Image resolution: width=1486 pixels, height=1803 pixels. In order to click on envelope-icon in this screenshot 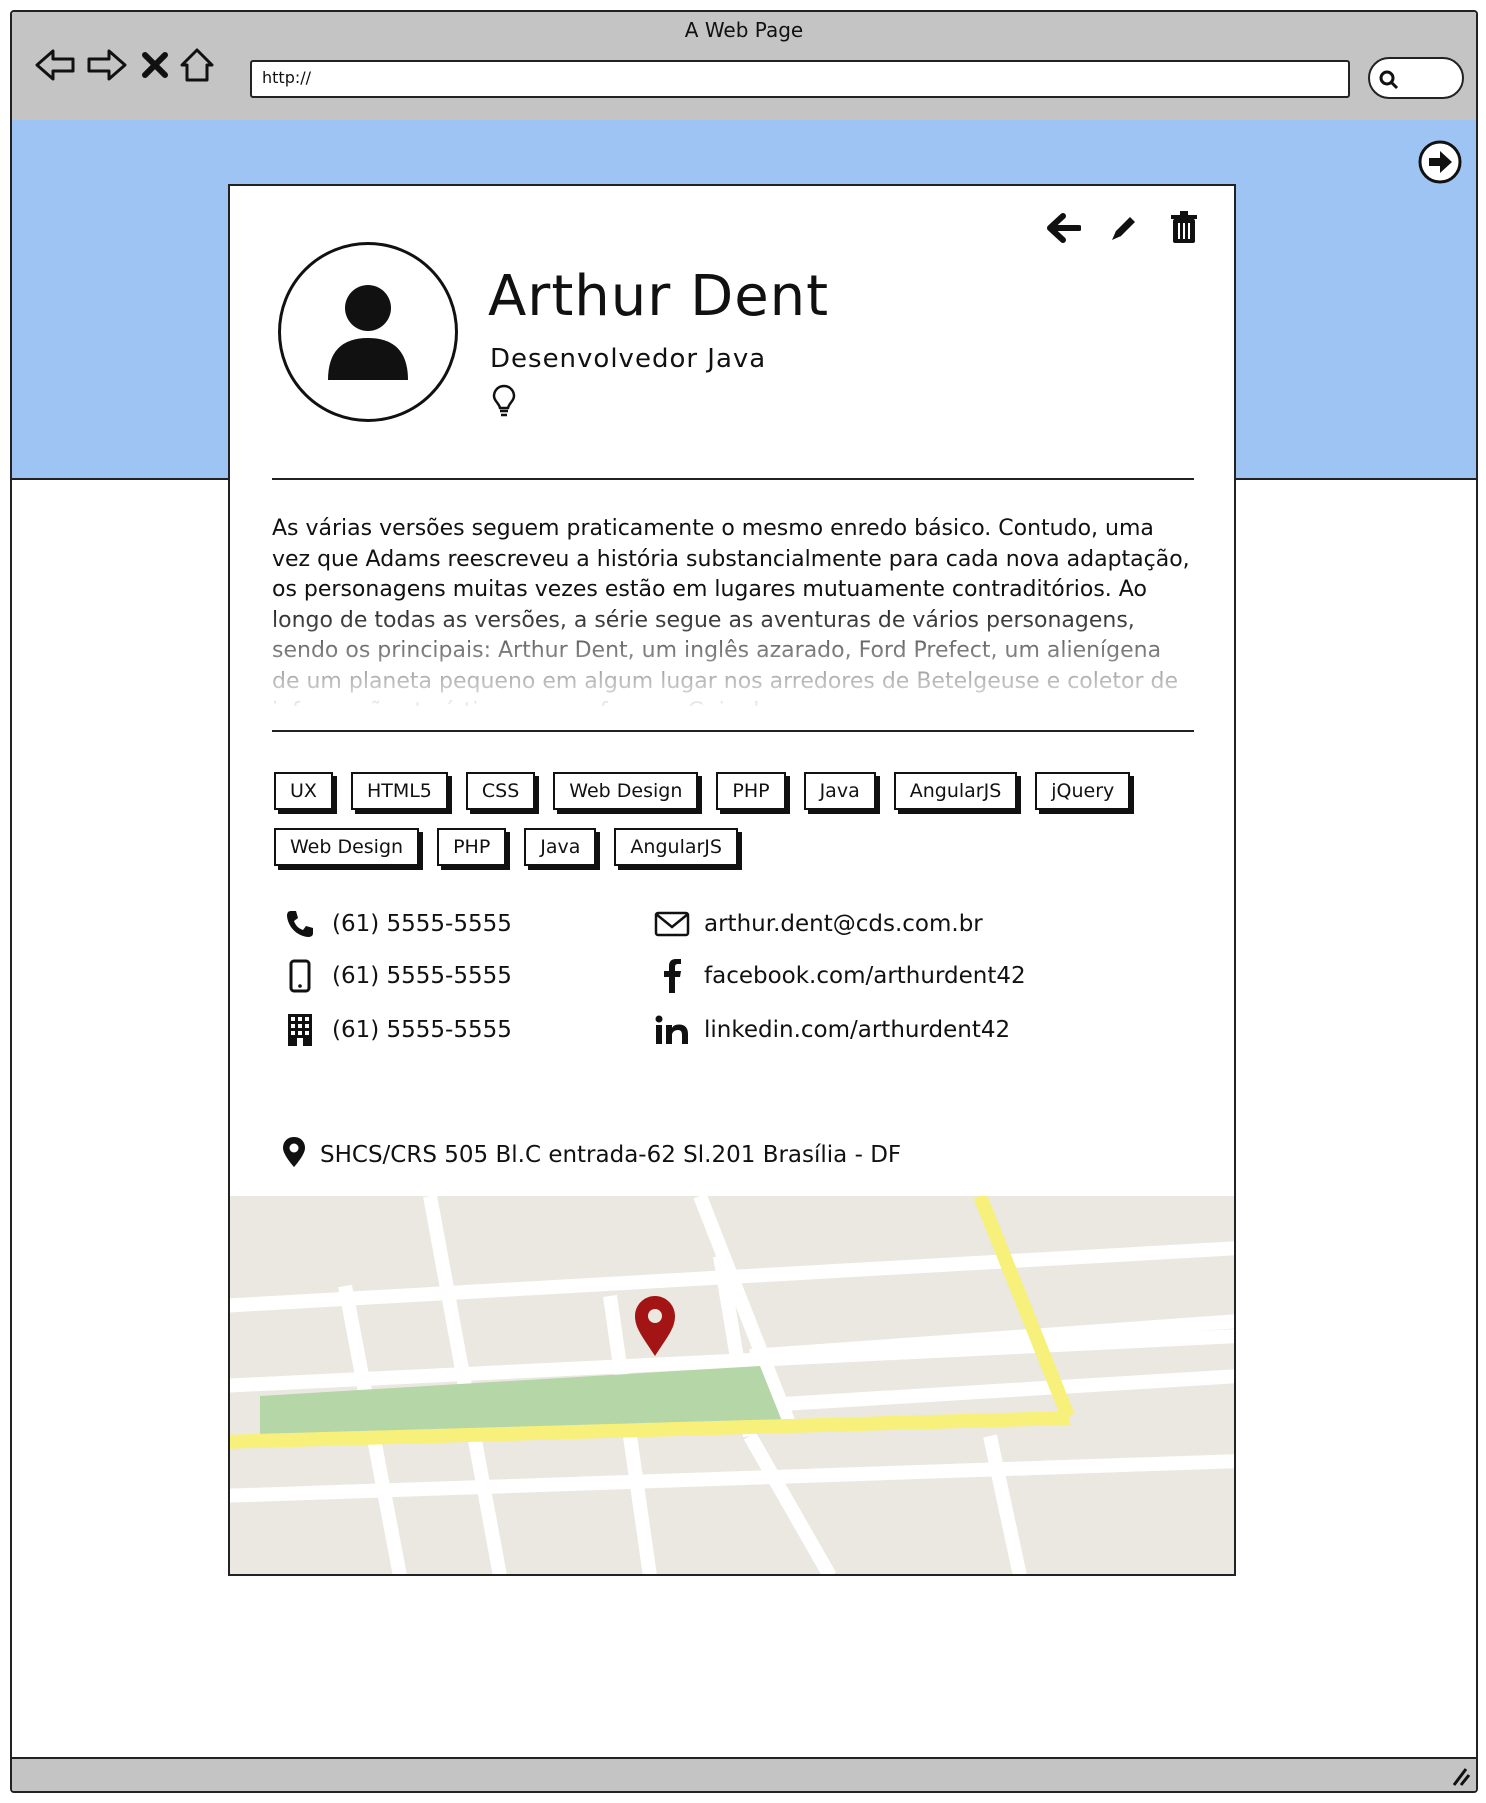, I will do `click(672, 924)`.